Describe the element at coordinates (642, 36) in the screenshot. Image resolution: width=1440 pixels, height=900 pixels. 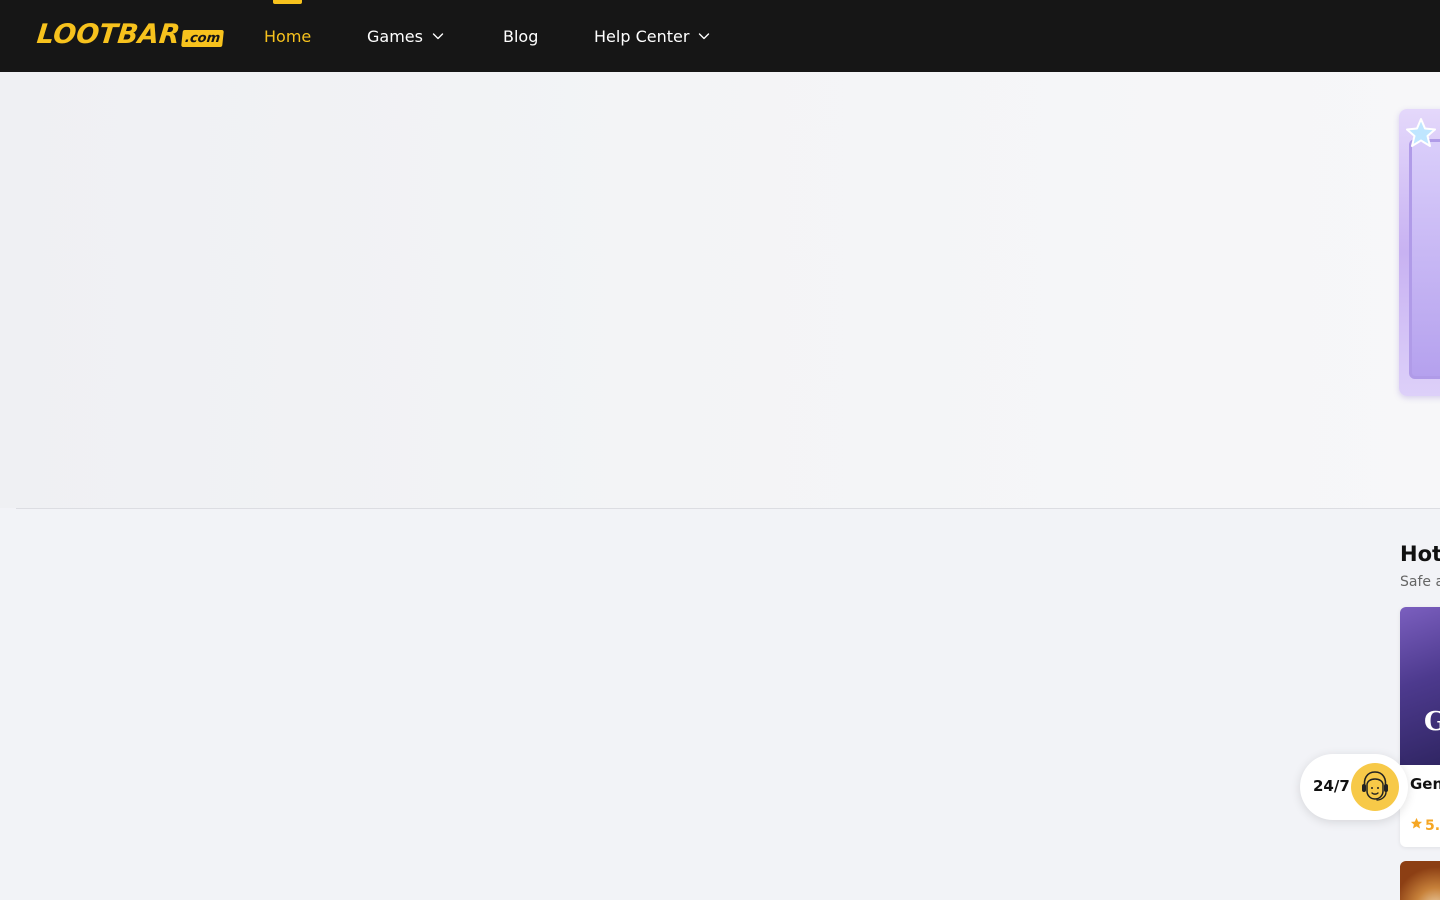
I see `nav-item-label: Help Center` at that location.